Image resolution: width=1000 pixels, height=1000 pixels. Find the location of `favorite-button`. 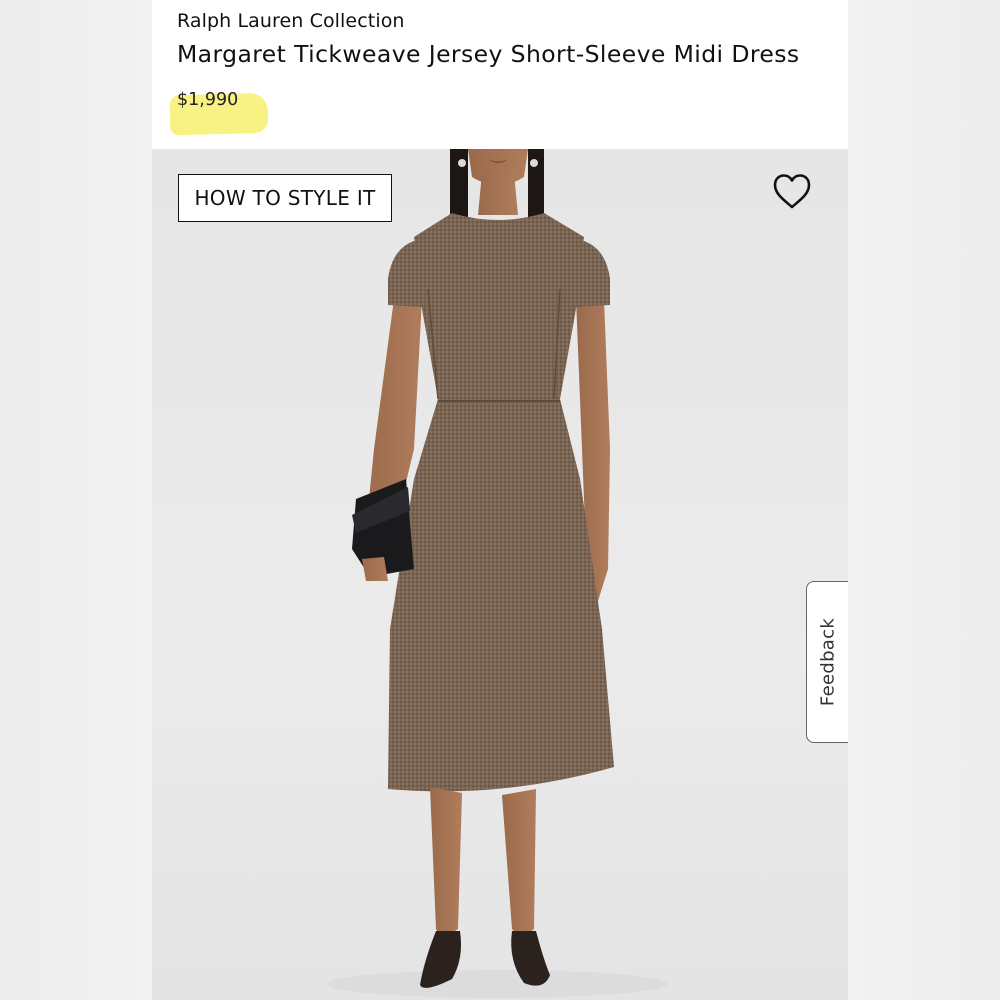

favorite-button is located at coordinates (792, 192).